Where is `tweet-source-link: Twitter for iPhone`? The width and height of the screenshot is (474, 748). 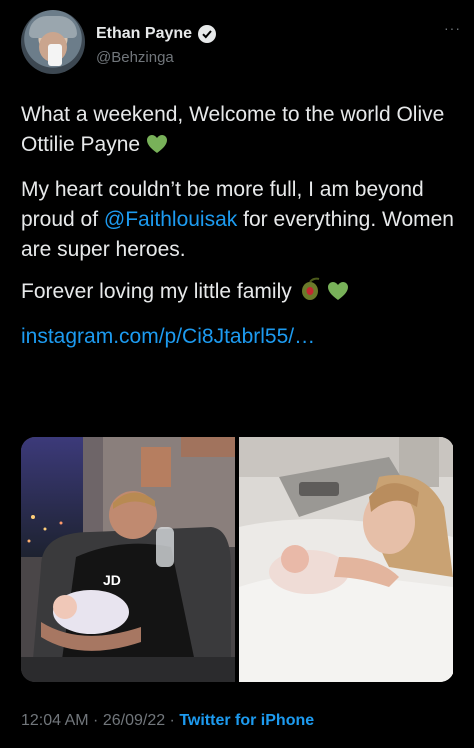
tweet-source-link: Twitter for iPhone is located at coordinates (246, 720).